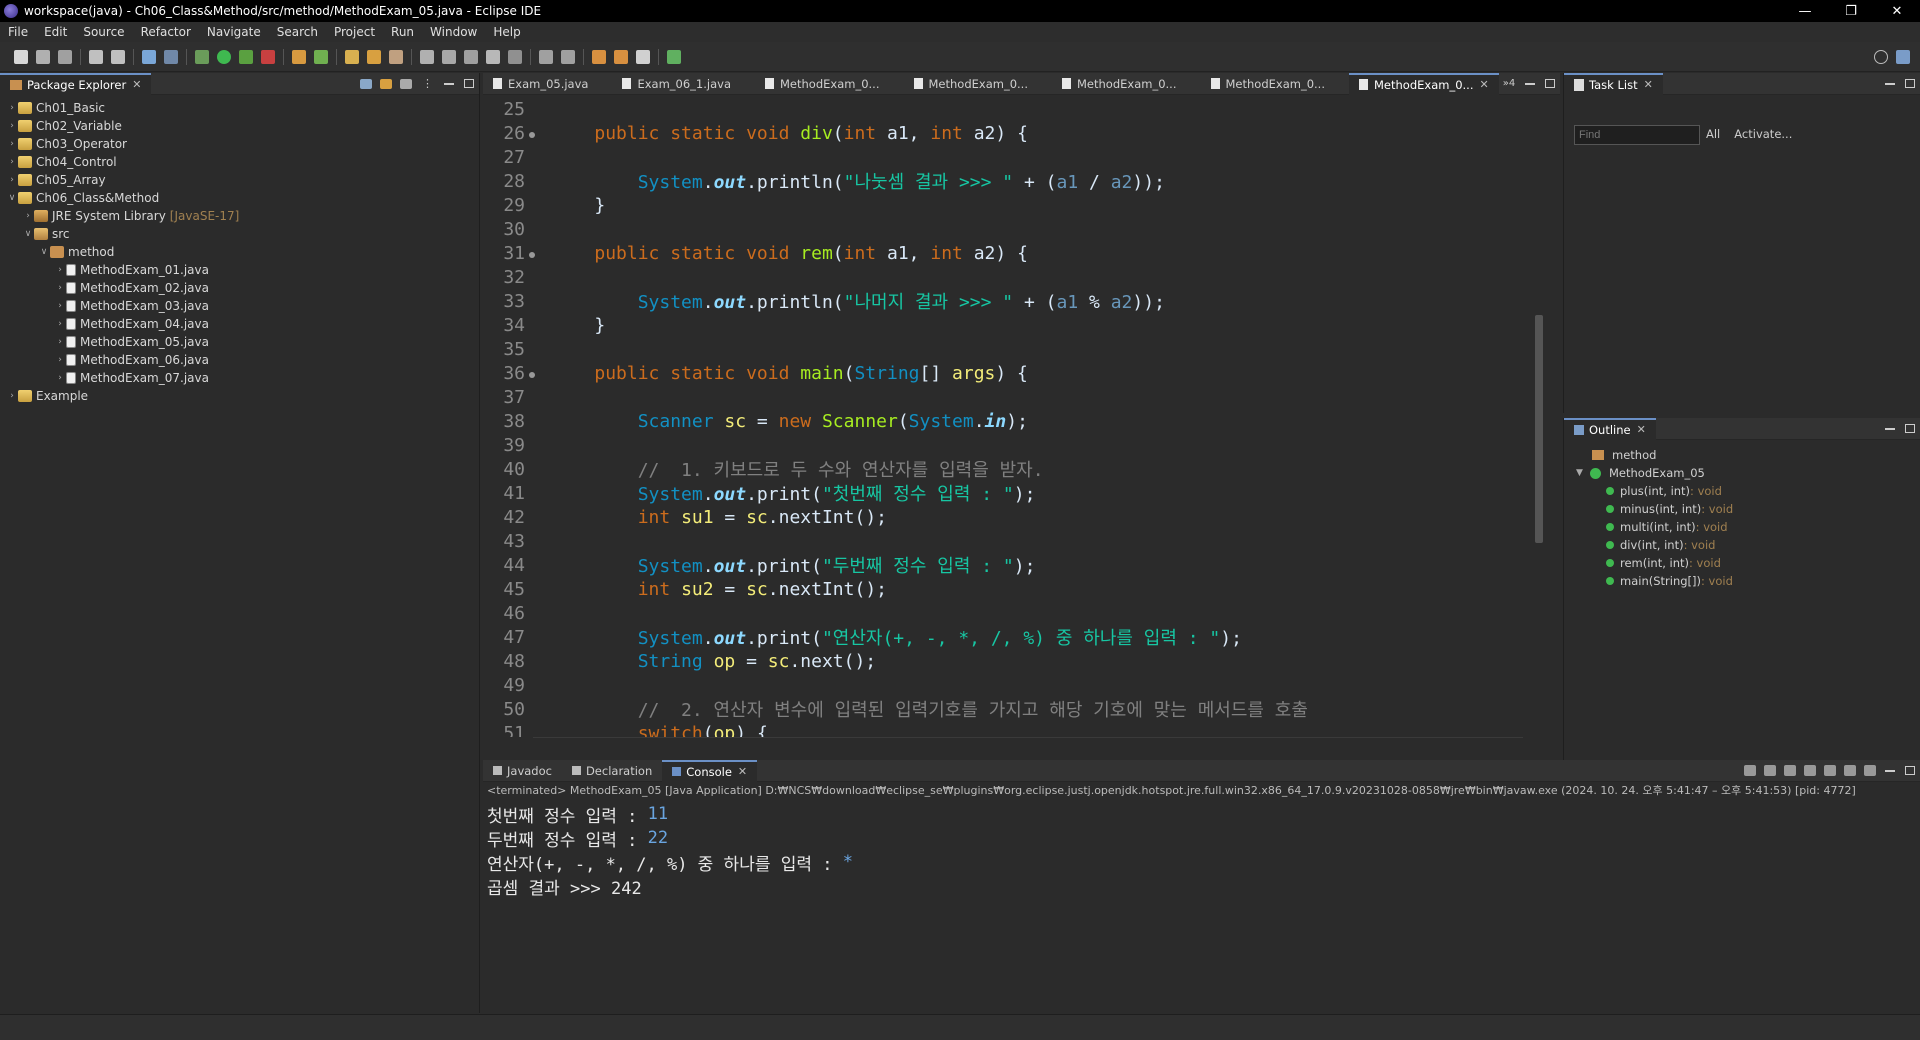 The width and height of the screenshot is (1920, 1040). What do you see at coordinates (224, 56) in the screenshot?
I see `run-icon` at bounding box center [224, 56].